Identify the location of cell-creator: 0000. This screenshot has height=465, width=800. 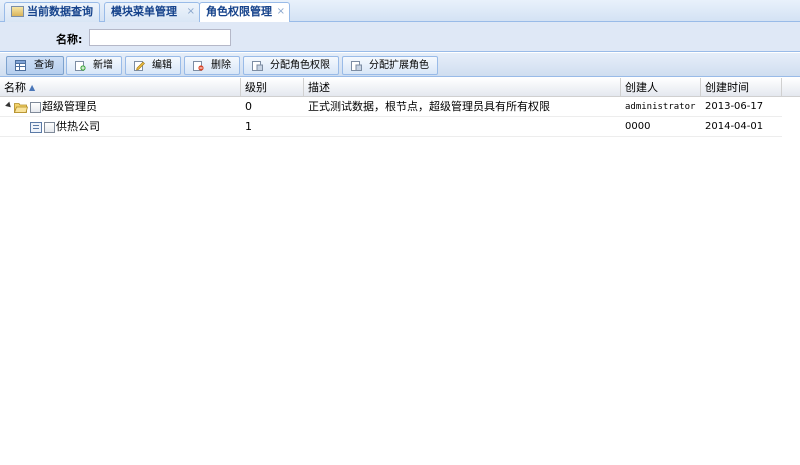
(638, 126).